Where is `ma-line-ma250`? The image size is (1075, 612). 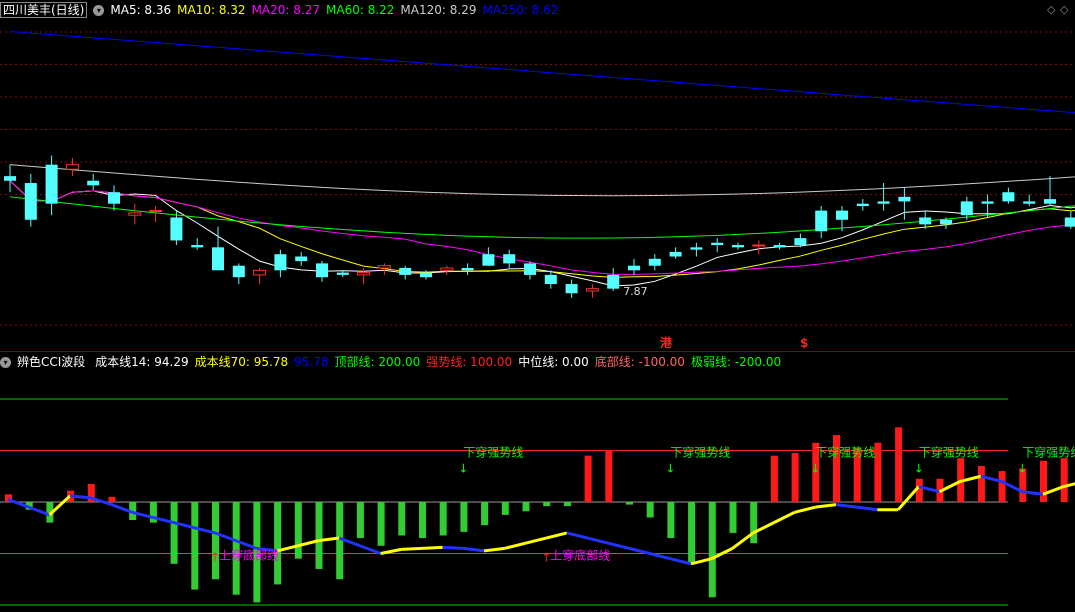
ma-line-ma250 is located at coordinates (542, 72).